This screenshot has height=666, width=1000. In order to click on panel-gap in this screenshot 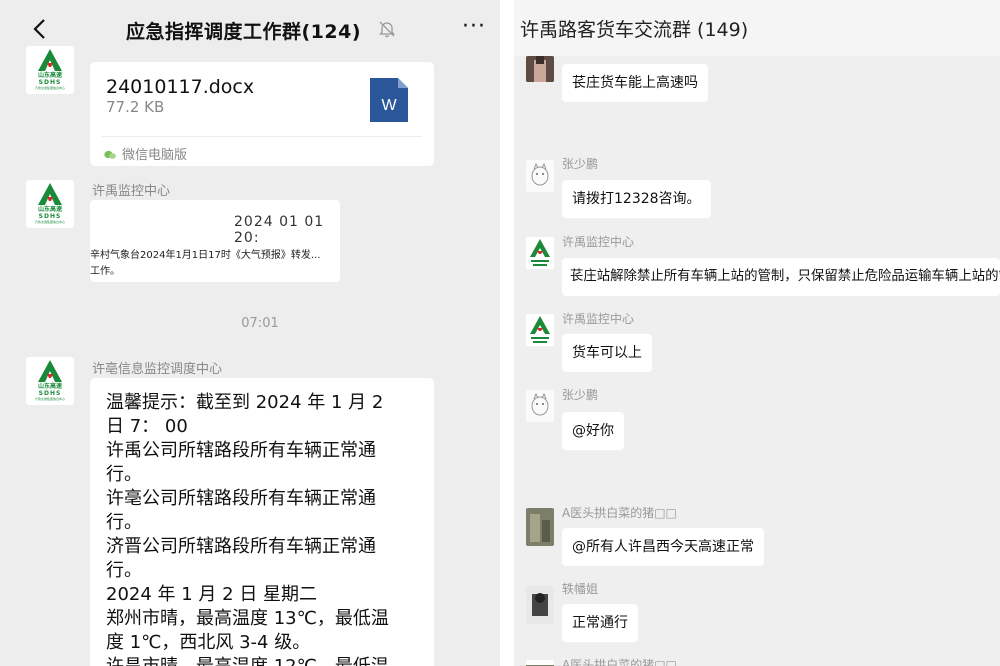, I will do `click(507, 333)`.